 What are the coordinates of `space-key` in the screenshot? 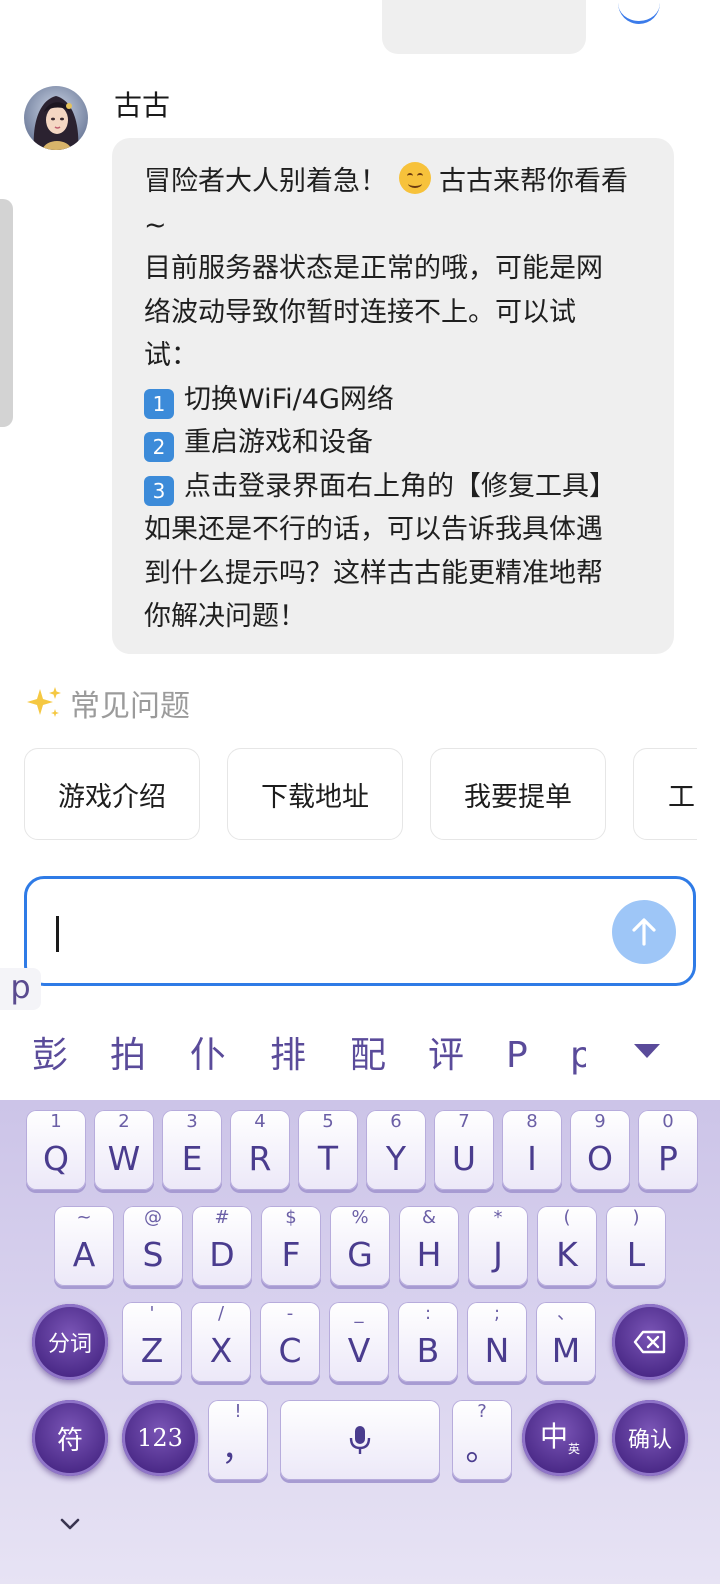 It's located at (360, 1440).